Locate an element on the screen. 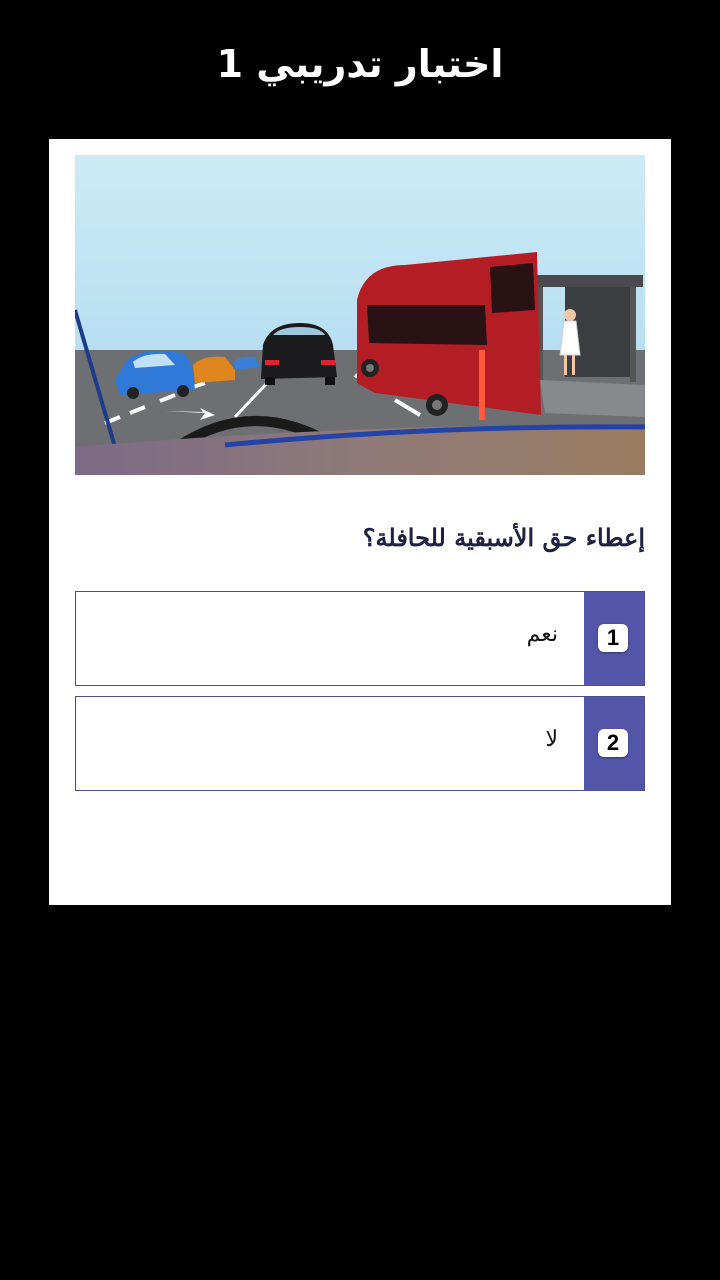  answer-option-2: 2 لا is located at coordinates (360, 743).